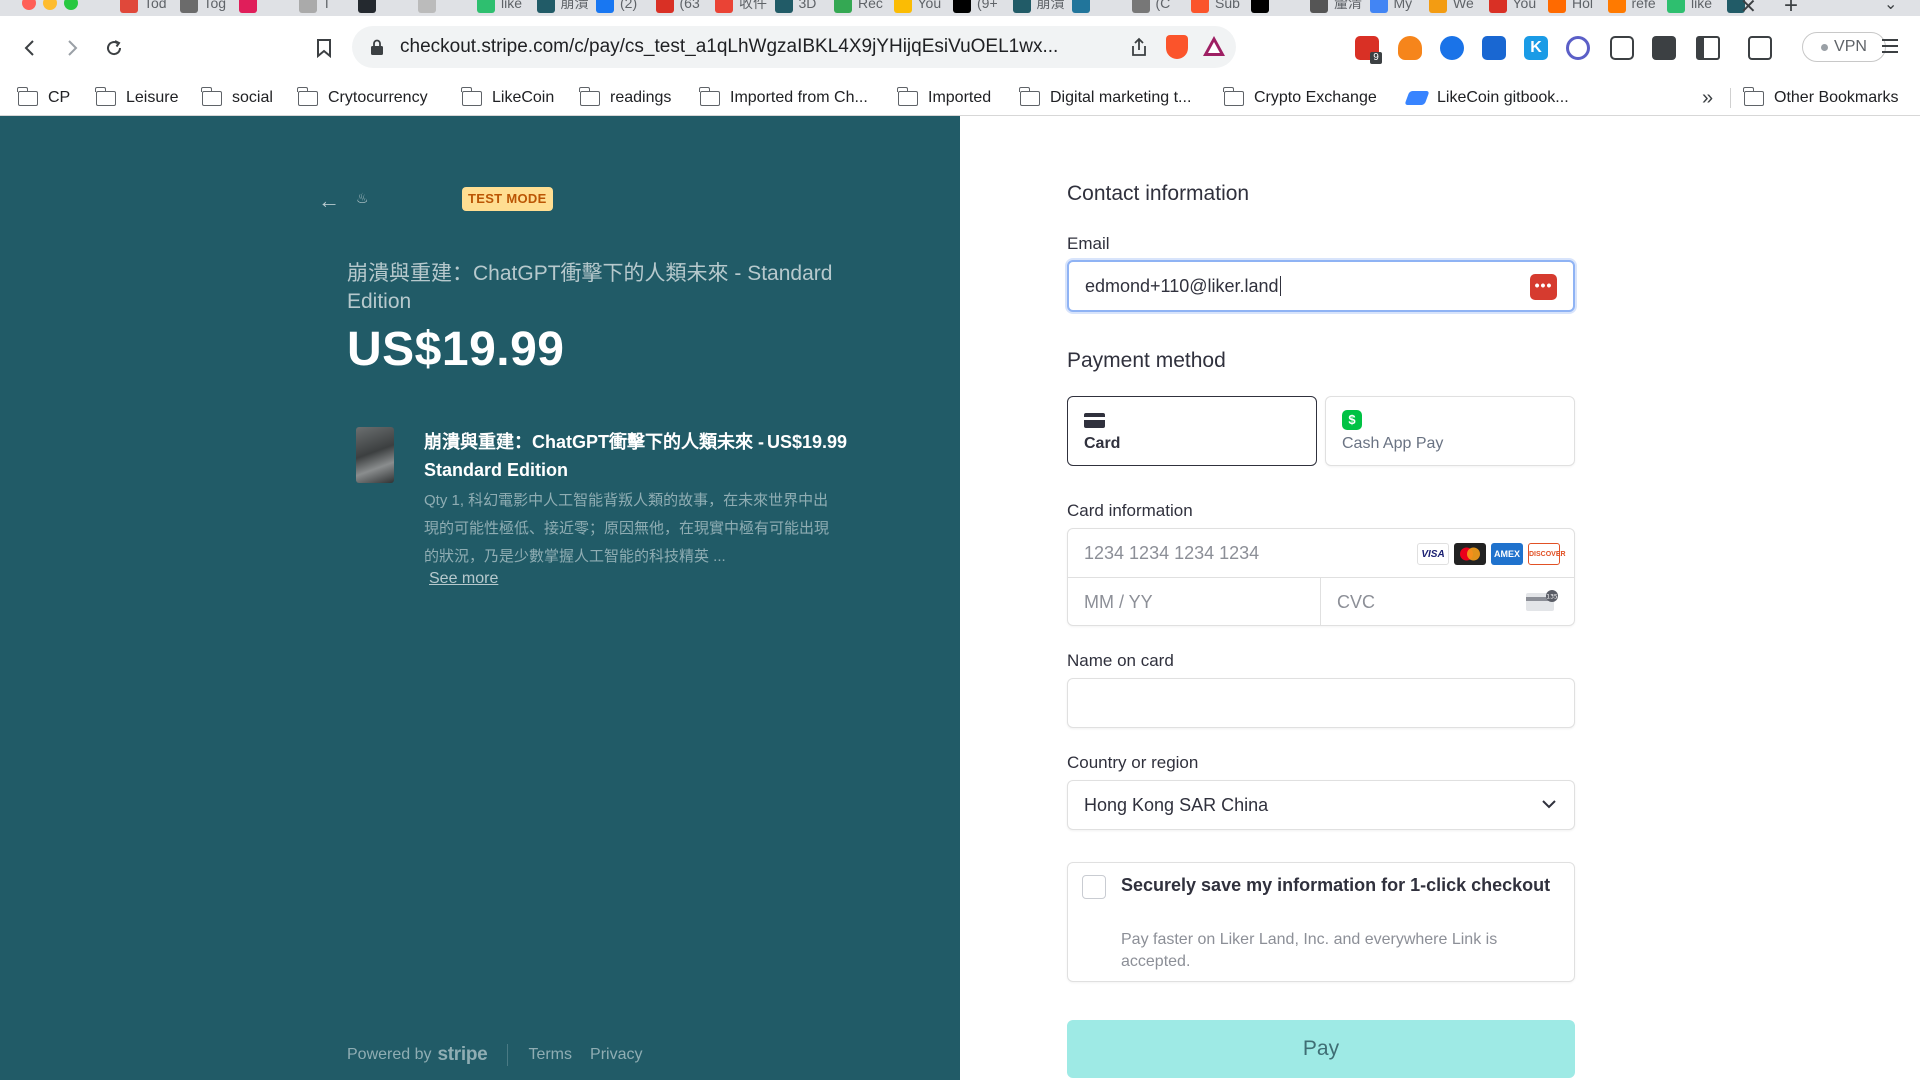 This screenshot has width=1920, height=1080. Describe the element at coordinates (1182, 285) in the screenshot. I see `email-value: edmond+110@liker.land` at that location.